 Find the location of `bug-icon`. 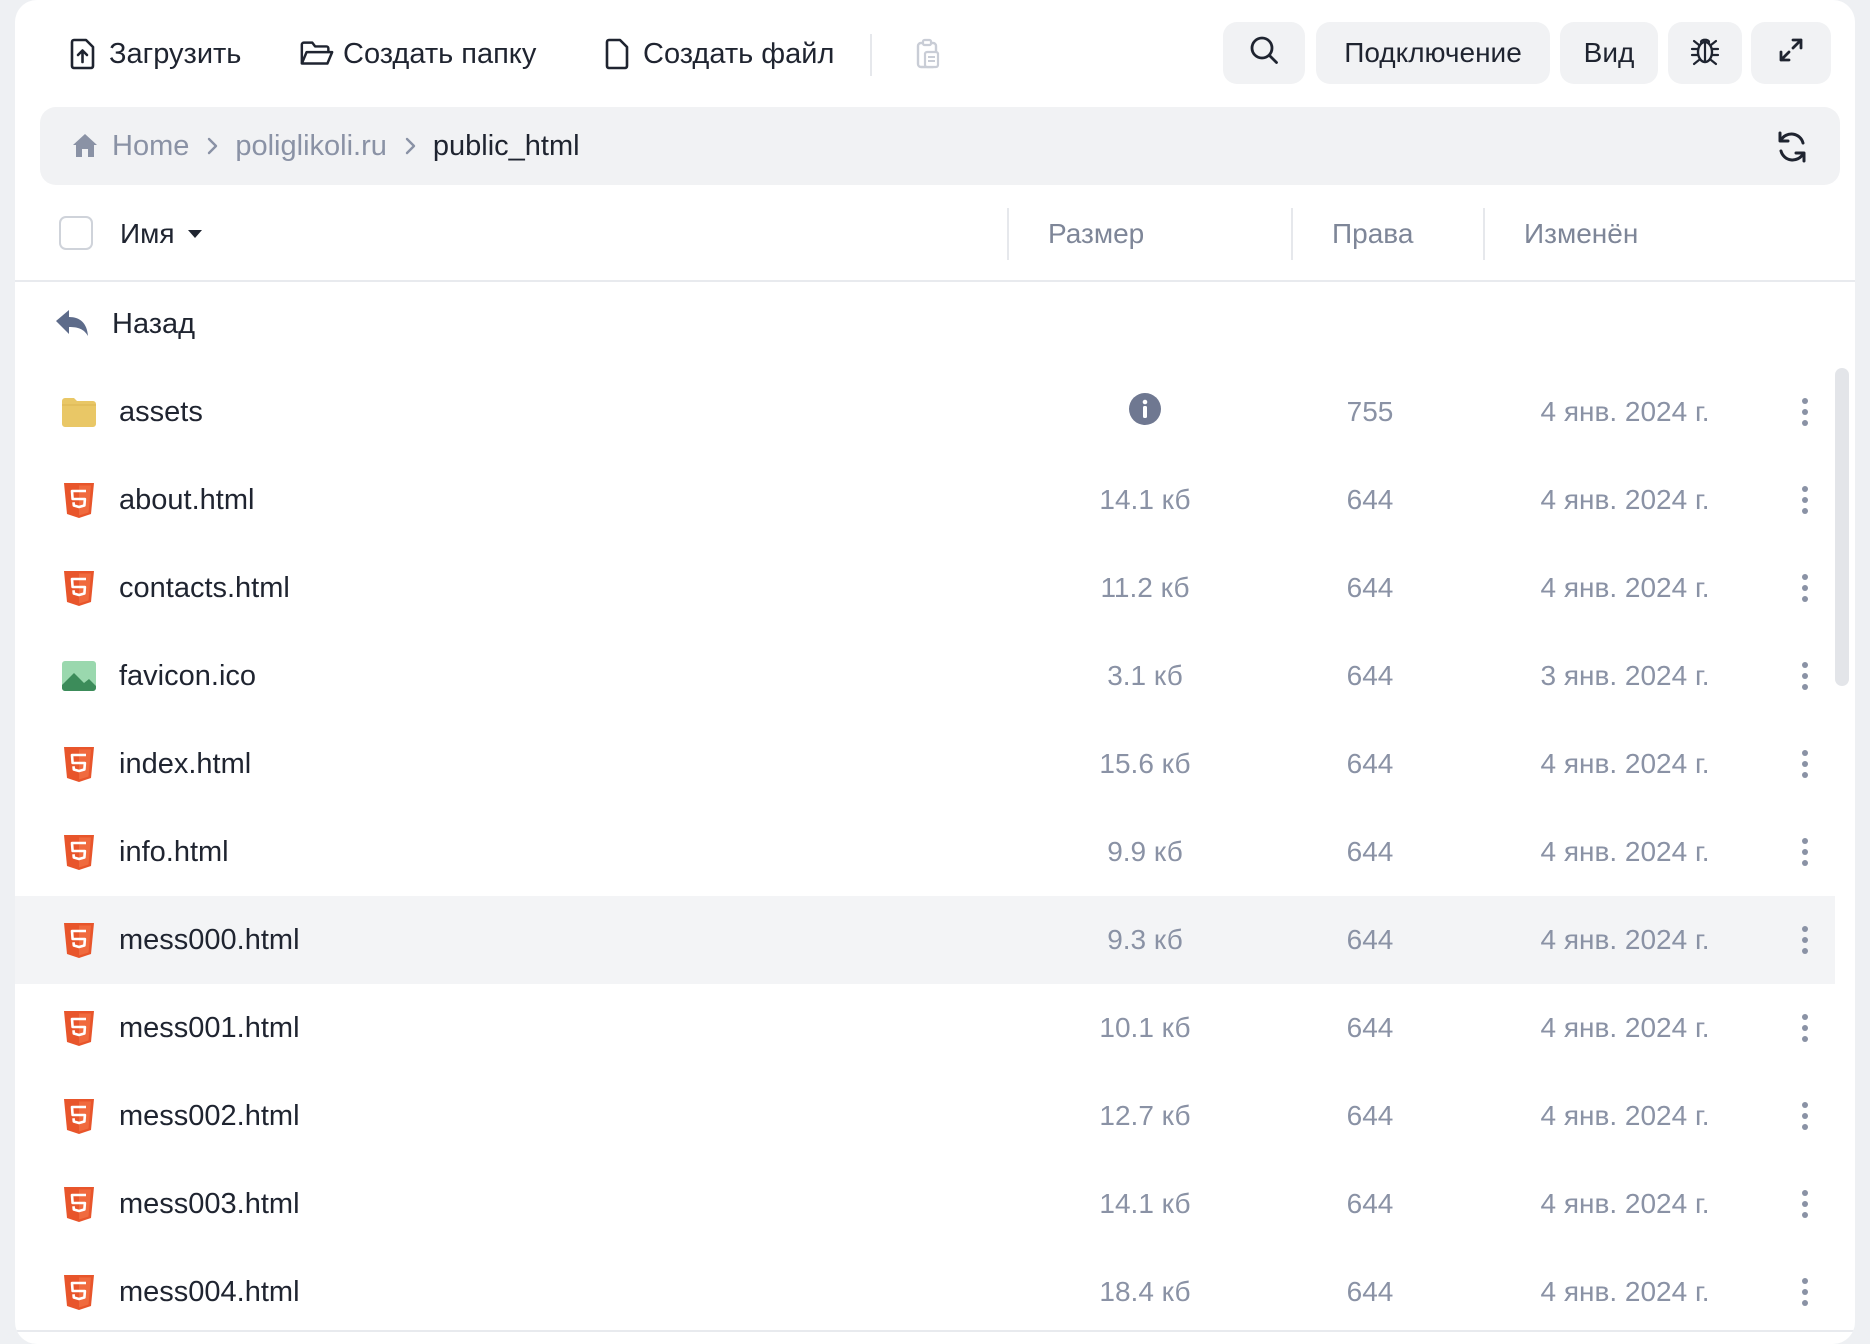

bug-icon is located at coordinates (1705, 53).